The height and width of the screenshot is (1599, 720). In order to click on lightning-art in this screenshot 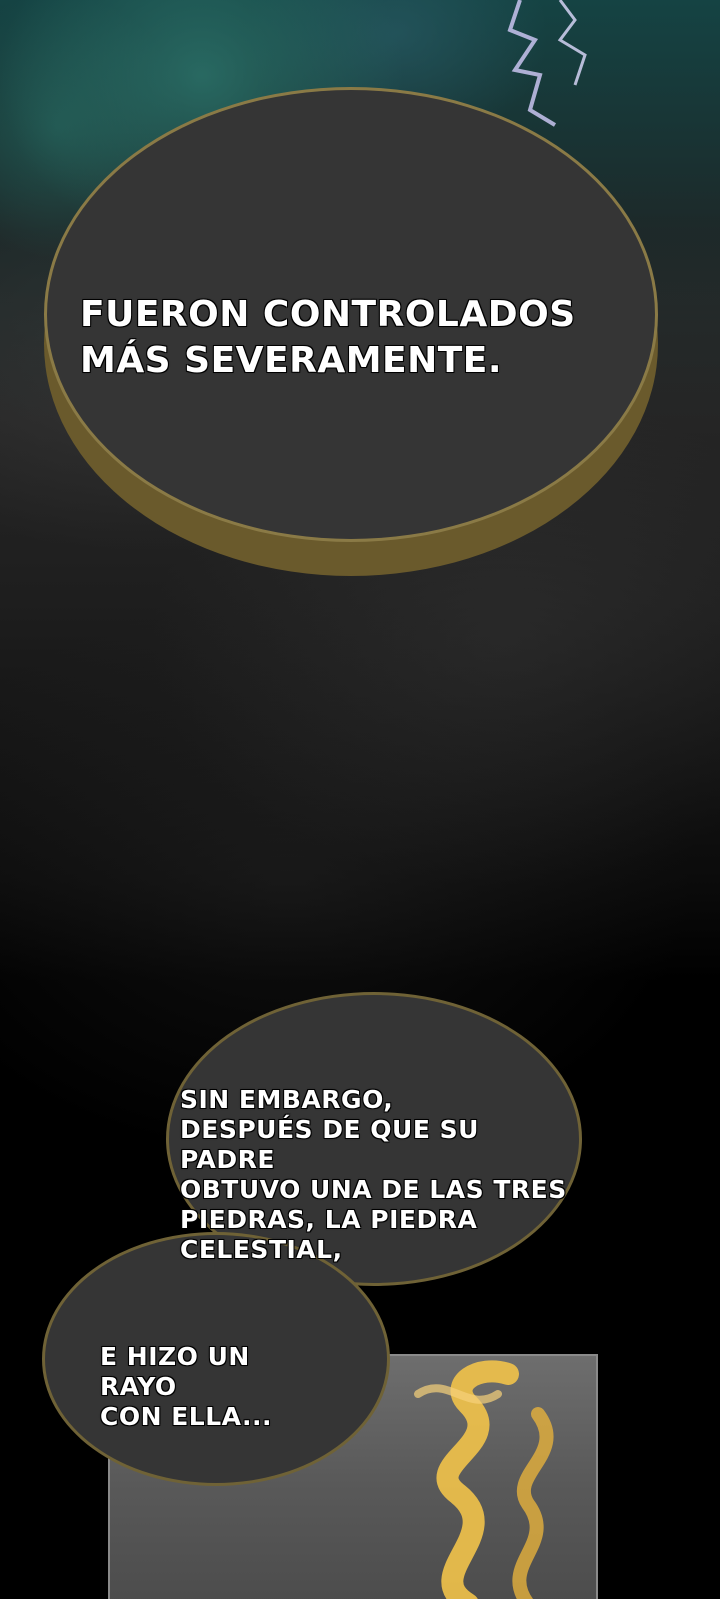, I will do `click(547, 63)`.